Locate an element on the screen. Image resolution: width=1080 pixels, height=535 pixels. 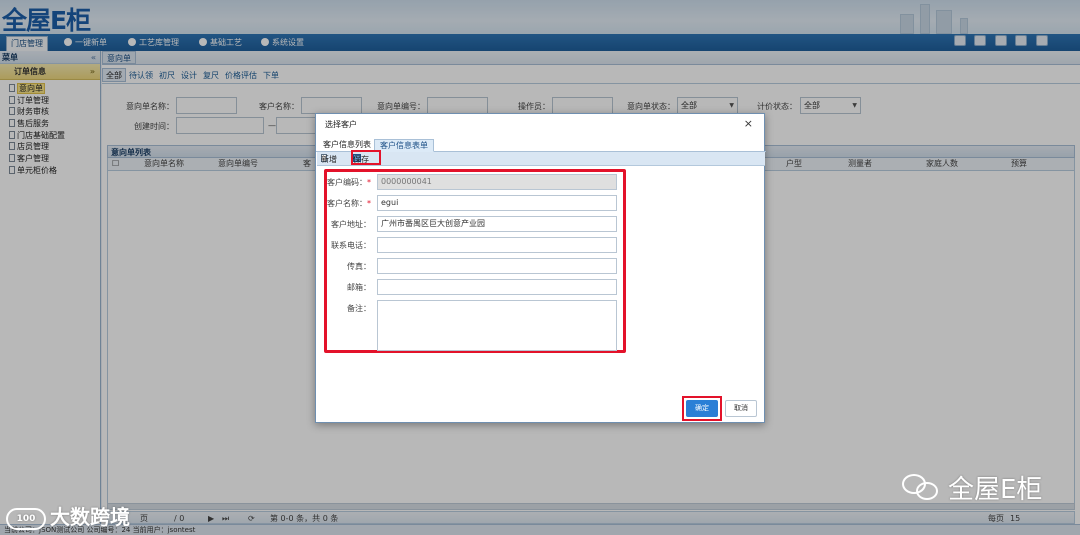
email-input is located at coordinates (497, 287).